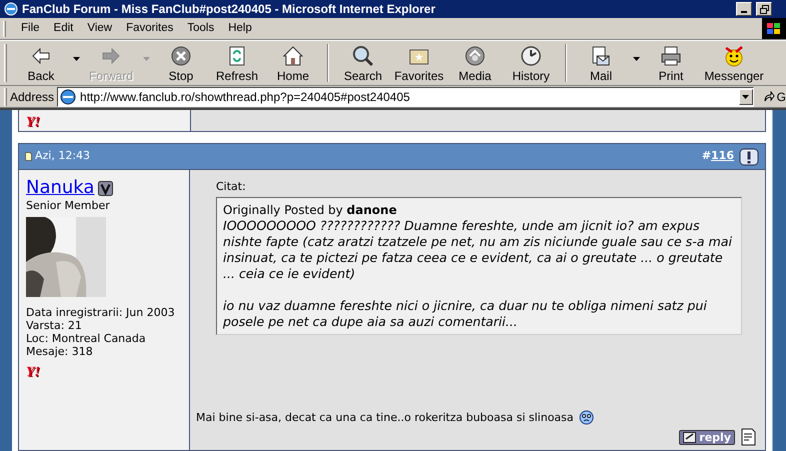 The height and width of the screenshot is (451, 786). I want to click on report-icon, so click(749, 157).